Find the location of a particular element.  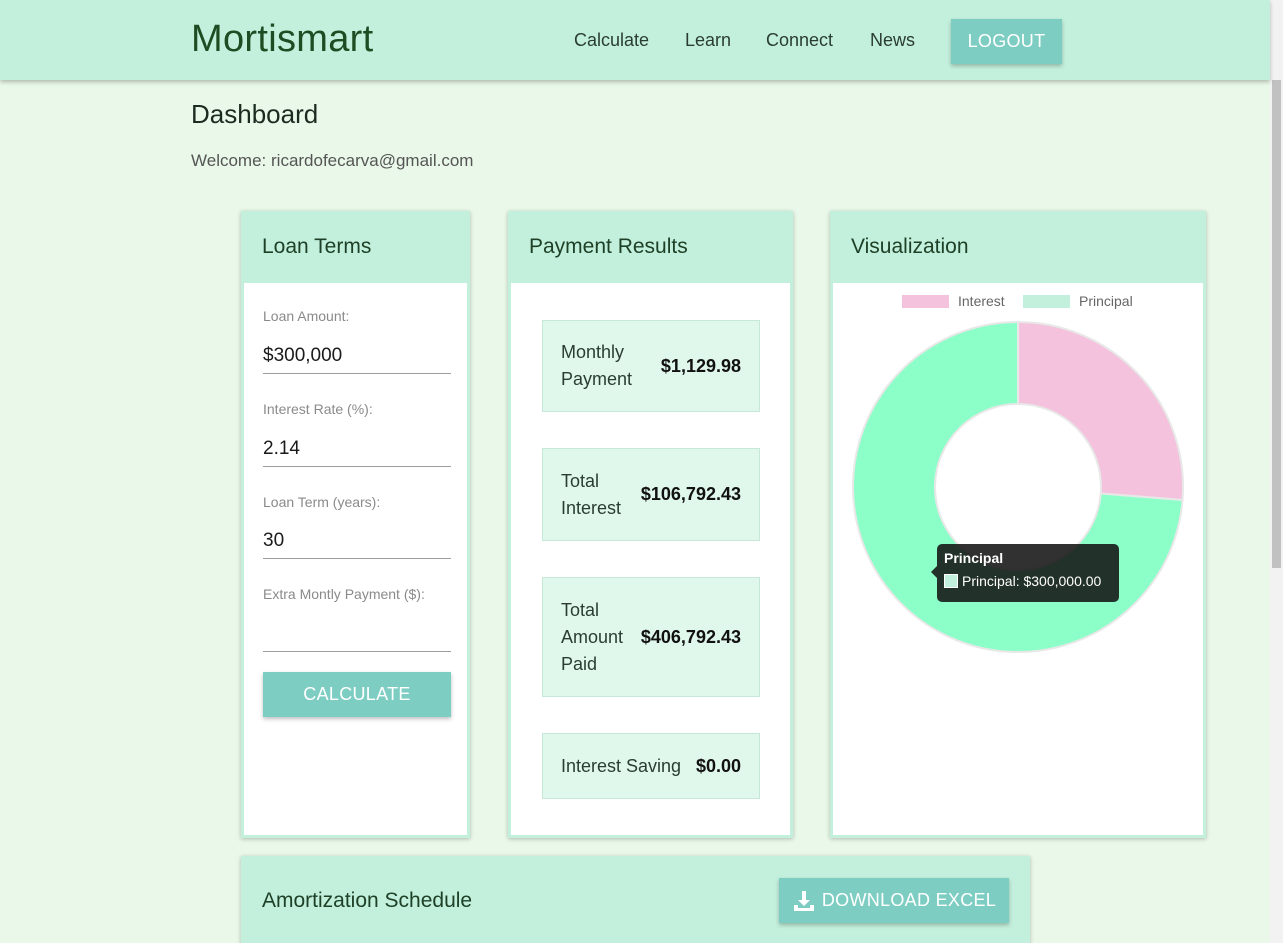

loan-terms-title: Loan Terms is located at coordinates (317, 246).